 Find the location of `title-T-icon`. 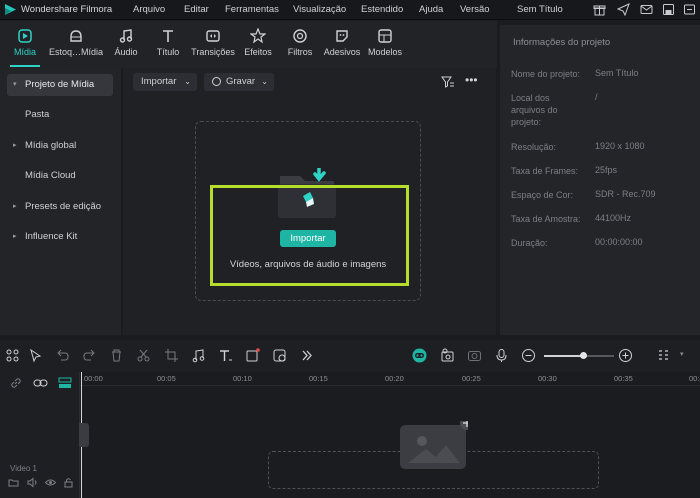

title-T-icon is located at coordinates (168, 36).